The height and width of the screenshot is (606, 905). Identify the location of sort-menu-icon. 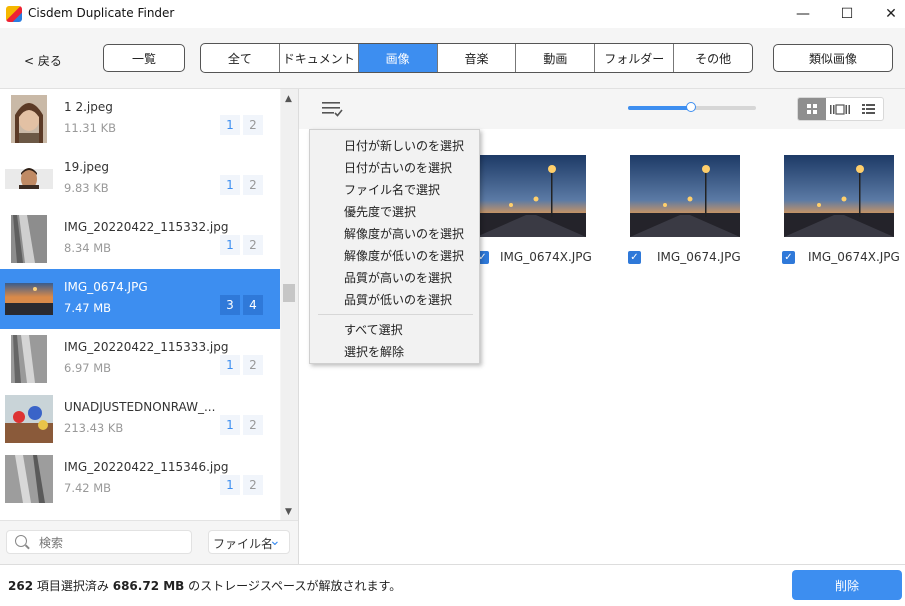
(333, 110).